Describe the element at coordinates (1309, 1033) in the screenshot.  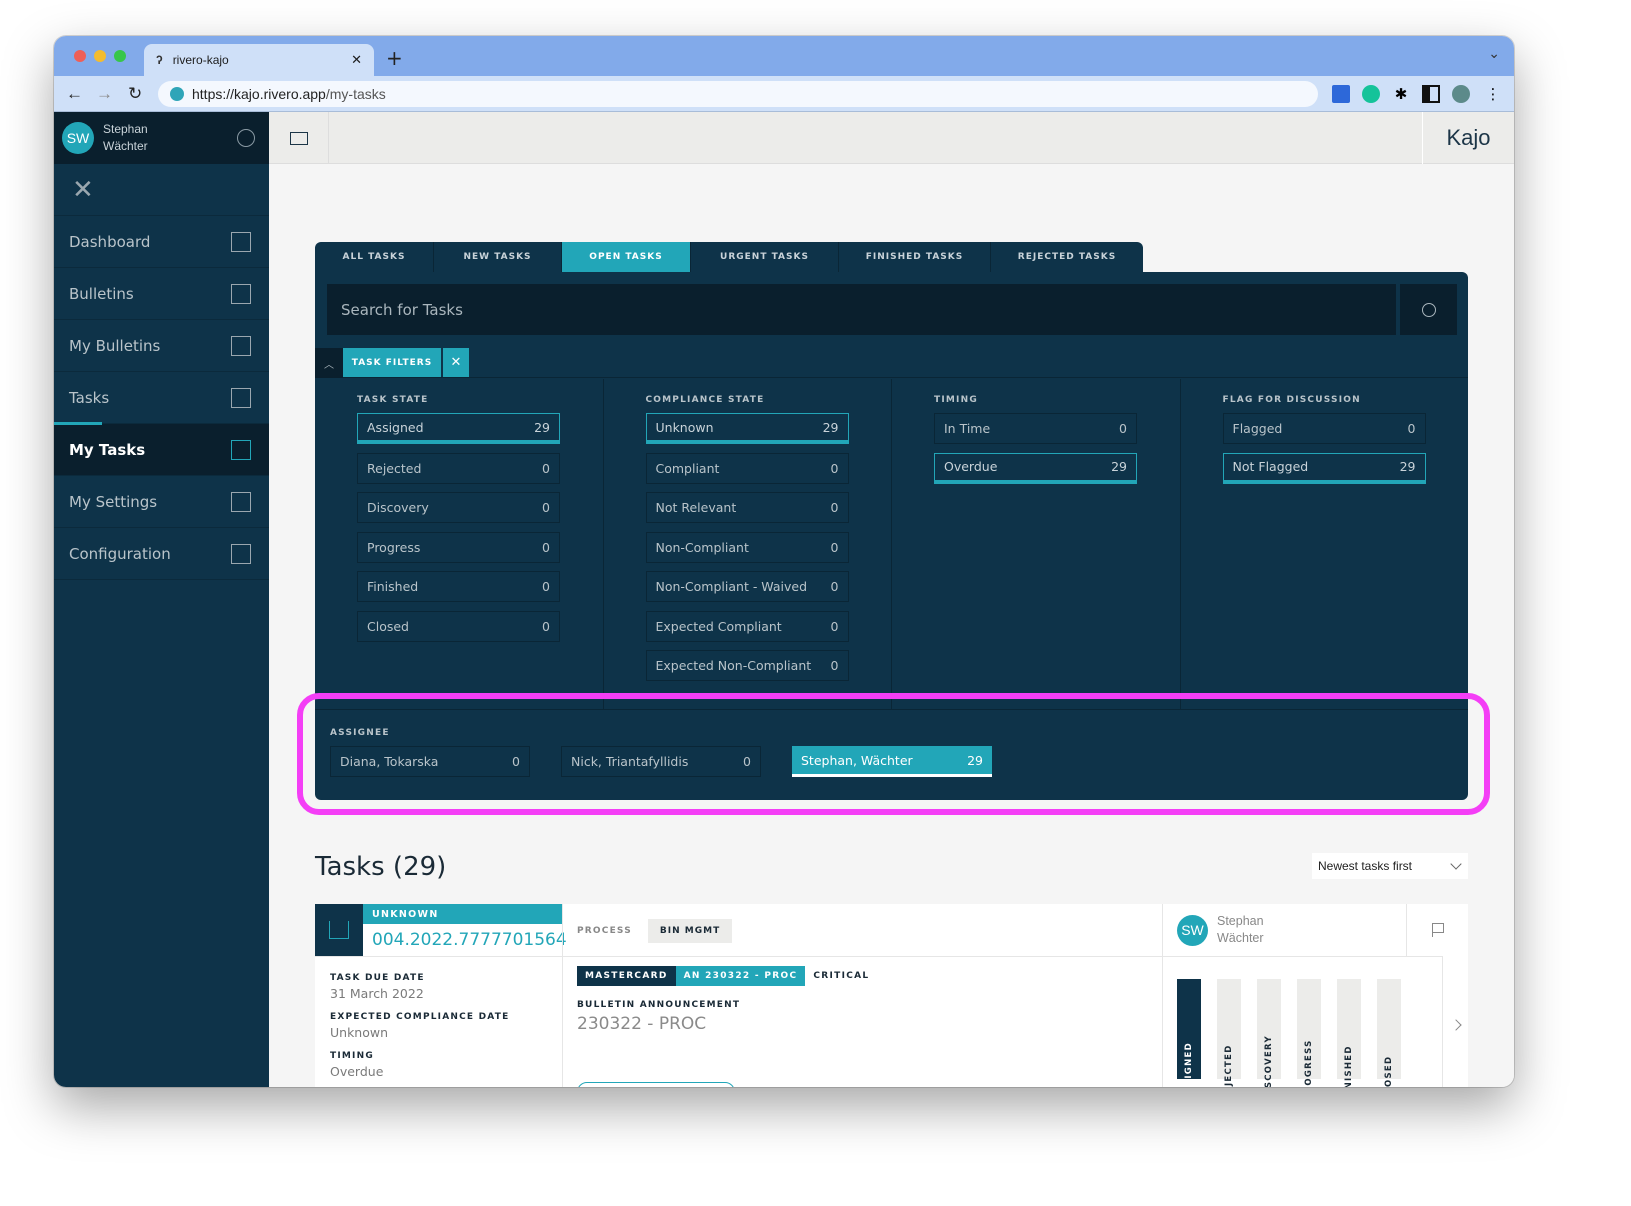
I see `step-progress: PROGRESS` at that location.